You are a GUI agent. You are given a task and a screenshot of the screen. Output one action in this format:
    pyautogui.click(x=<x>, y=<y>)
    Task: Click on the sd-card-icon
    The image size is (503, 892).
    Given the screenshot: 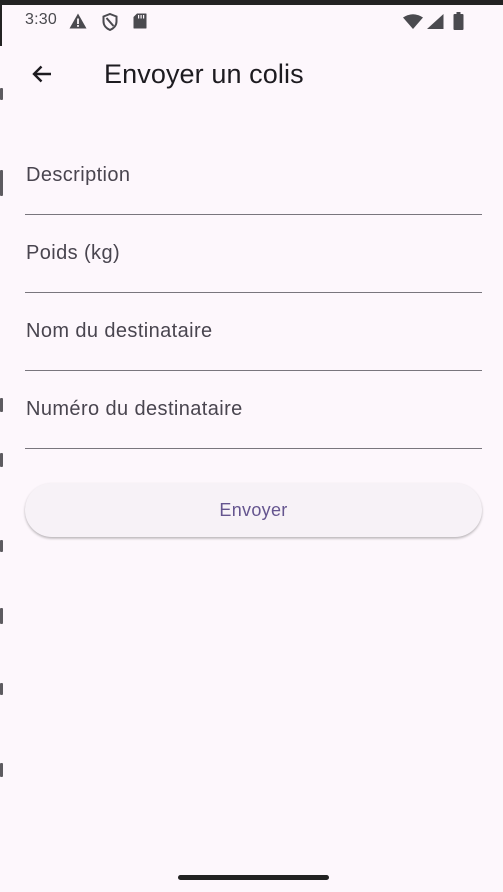 What is the action you would take?
    pyautogui.click(x=140, y=23)
    